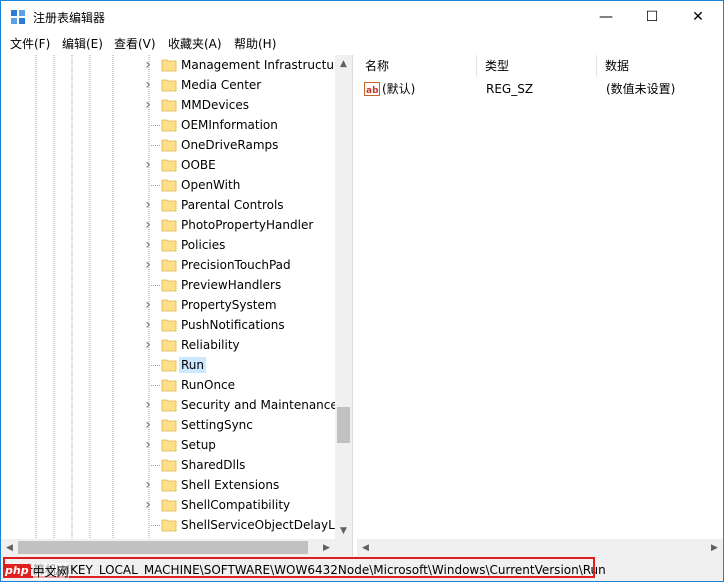 The height and width of the screenshot is (582, 724). I want to click on watermark-logo: php 中文网, so click(36, 571).